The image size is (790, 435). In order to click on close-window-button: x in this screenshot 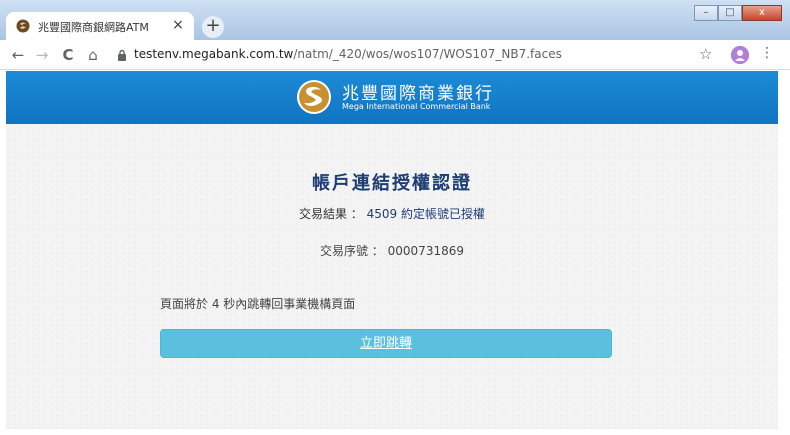, I will do `click(762, 13)`.